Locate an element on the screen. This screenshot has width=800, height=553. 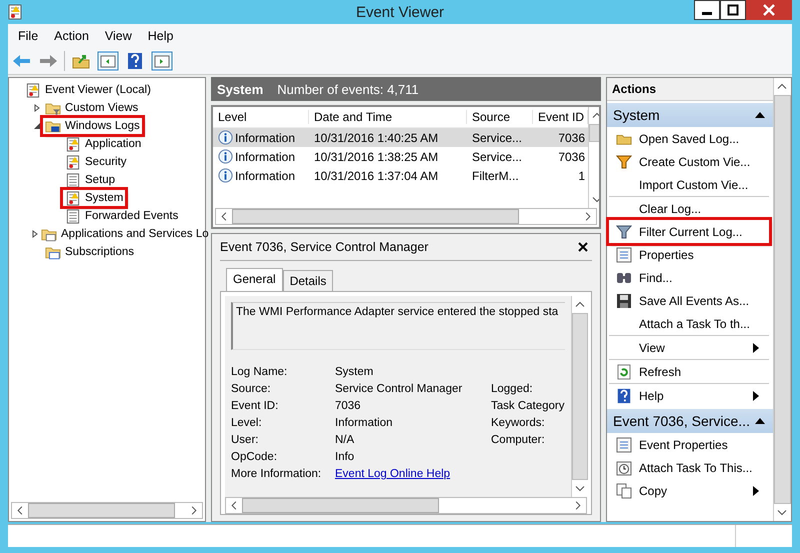
funnel-icon is located at coordinates (624, 162).